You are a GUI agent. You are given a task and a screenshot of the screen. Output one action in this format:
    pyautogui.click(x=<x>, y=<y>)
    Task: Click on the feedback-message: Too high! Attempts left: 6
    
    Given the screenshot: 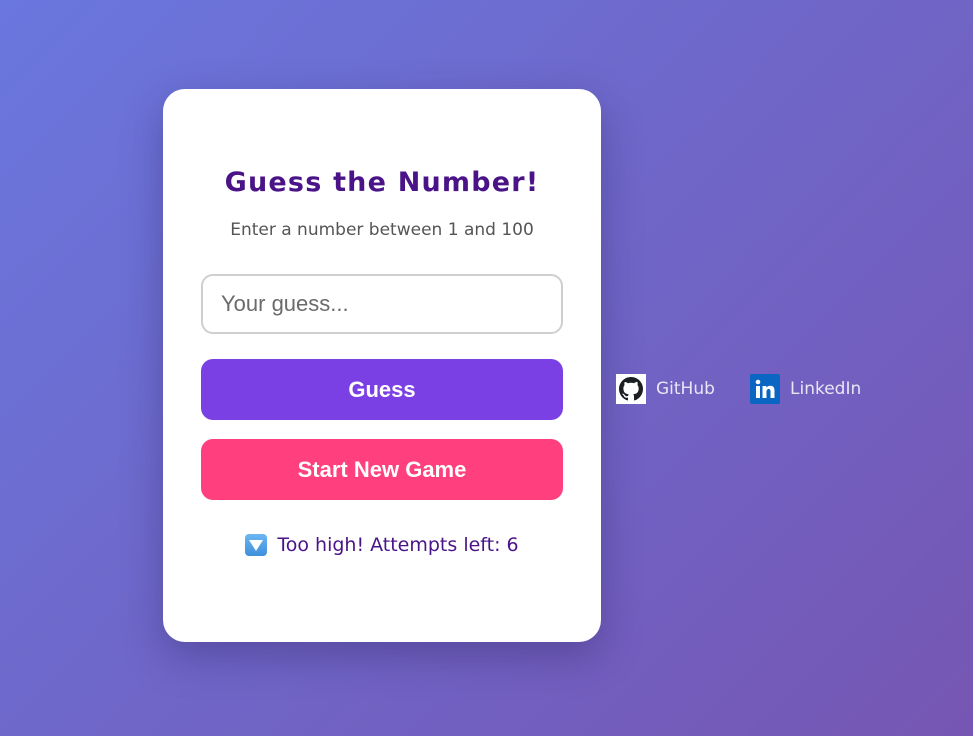 What is the action you would take?
    pyautogui.click(x=382, y=545)
    